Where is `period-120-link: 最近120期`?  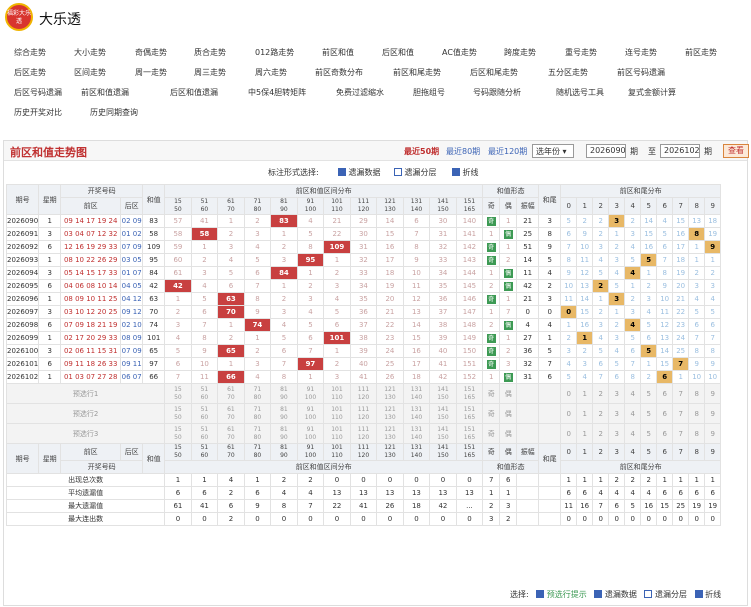 period-120-link: 最近120期 is located at coordinates (507, 151).